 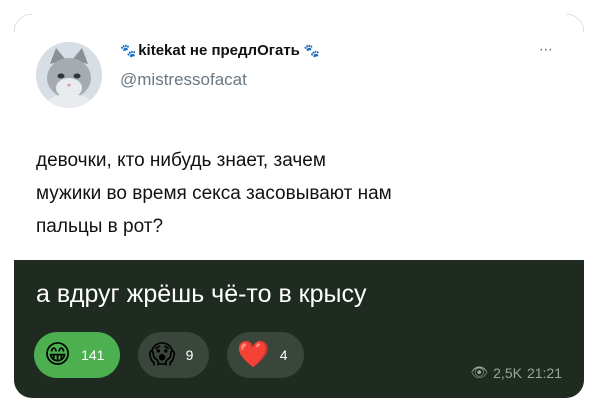 What do you see at coordinates (507, 372) in the screenshot?
I see `view-count: 2,5K` at bounding box center [507, 372].